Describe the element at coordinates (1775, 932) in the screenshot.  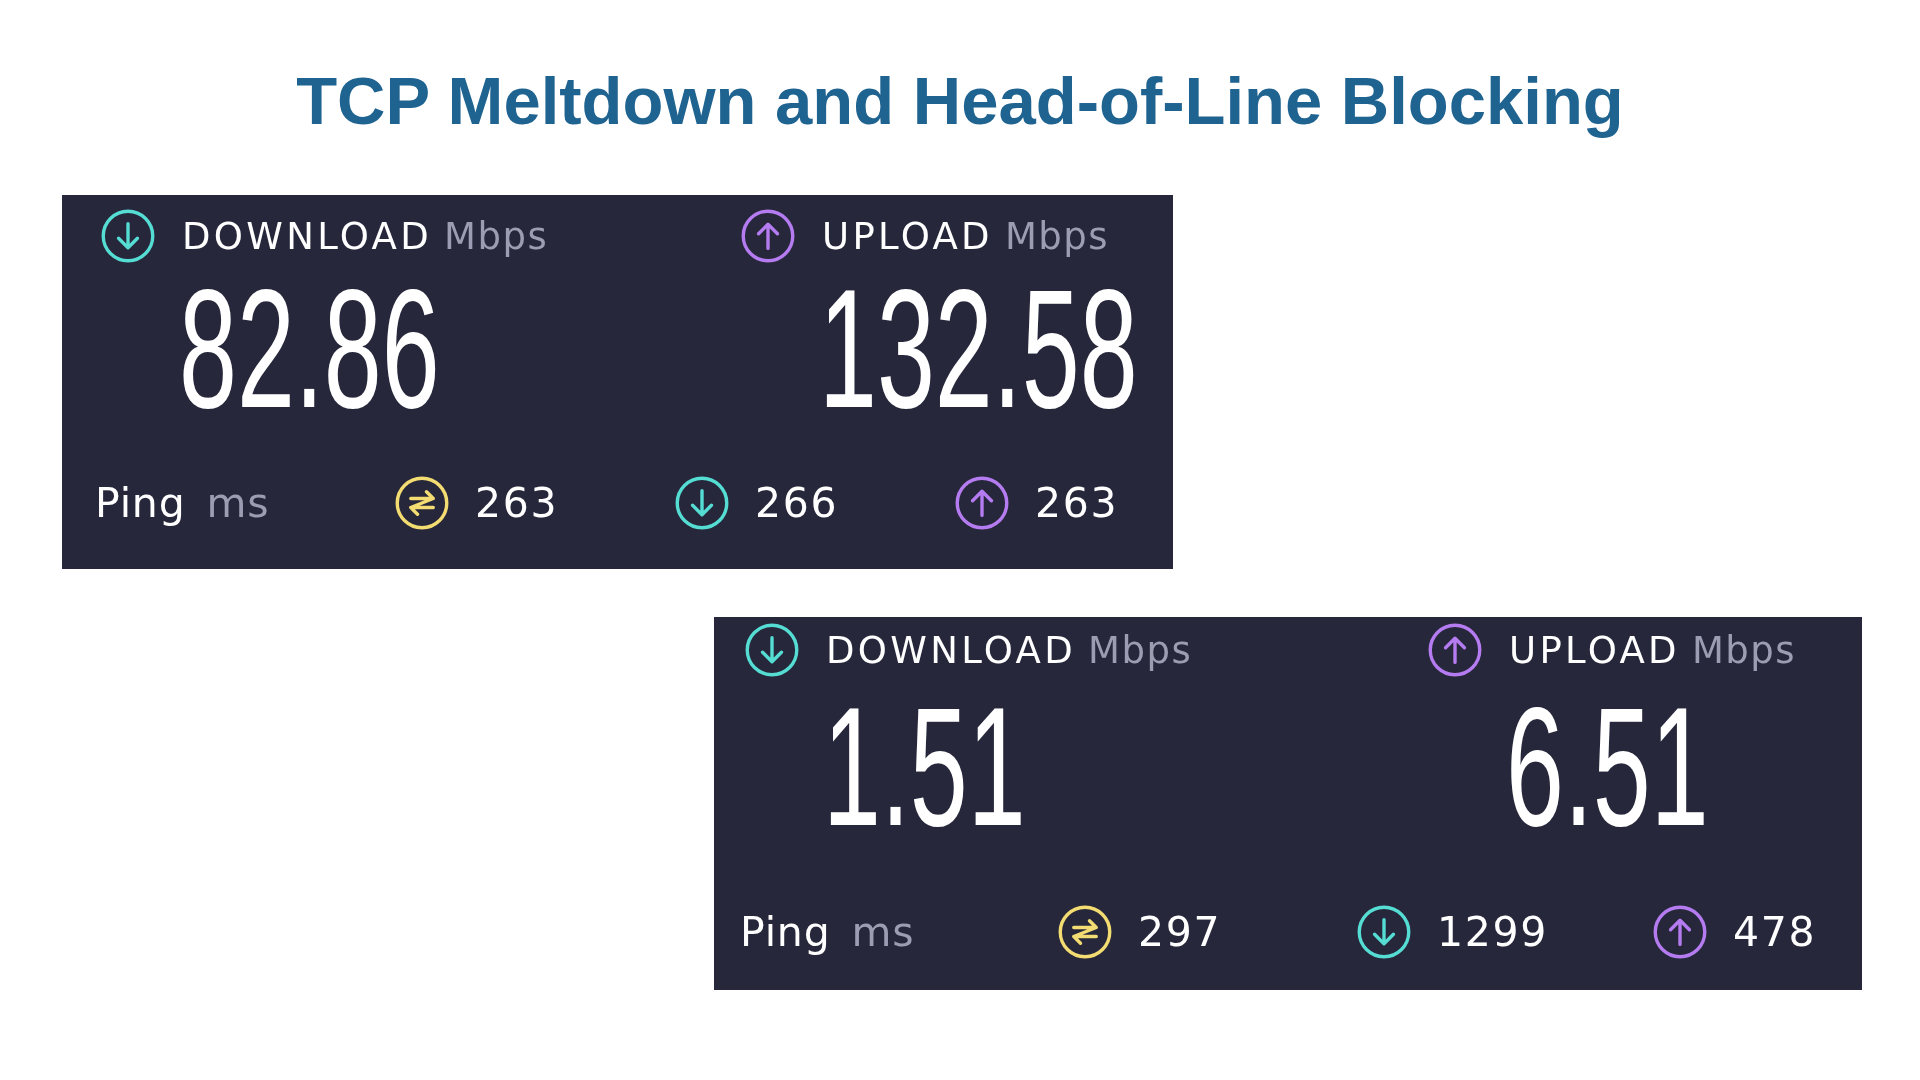
I see `ping-value: 478` at that location.